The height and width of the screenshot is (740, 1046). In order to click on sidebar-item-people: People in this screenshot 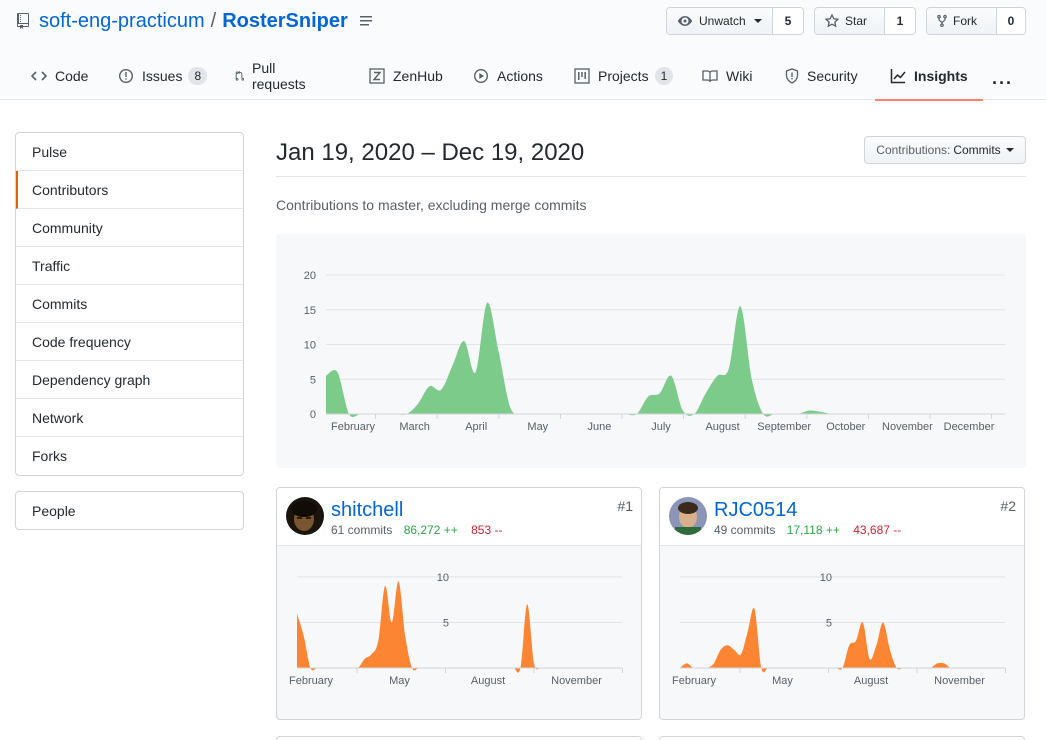, I will do `click(129, 510)`.